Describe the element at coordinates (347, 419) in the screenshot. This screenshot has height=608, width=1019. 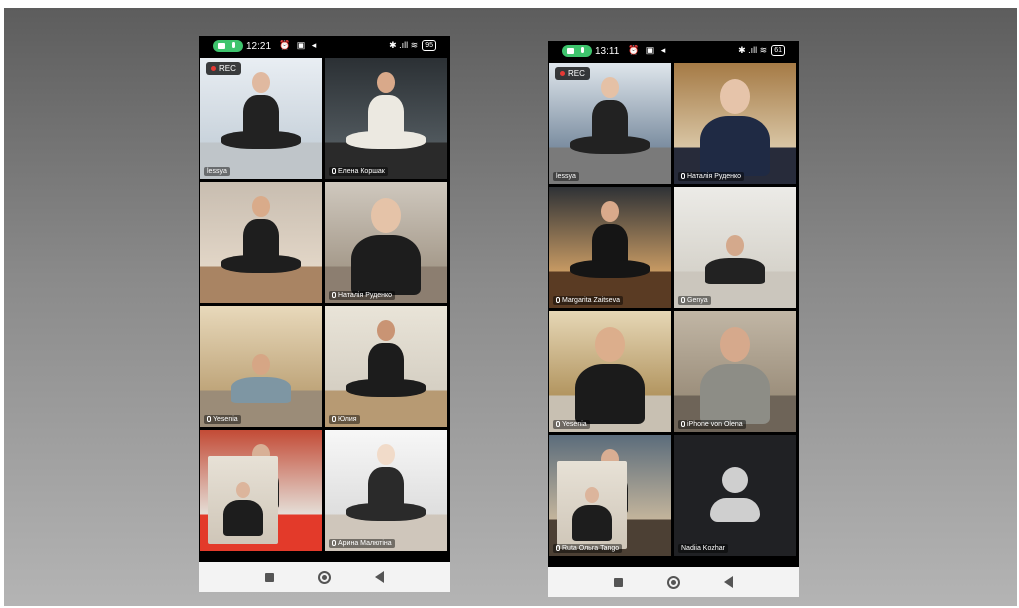
I see `participant-name: Юлия` at that location.